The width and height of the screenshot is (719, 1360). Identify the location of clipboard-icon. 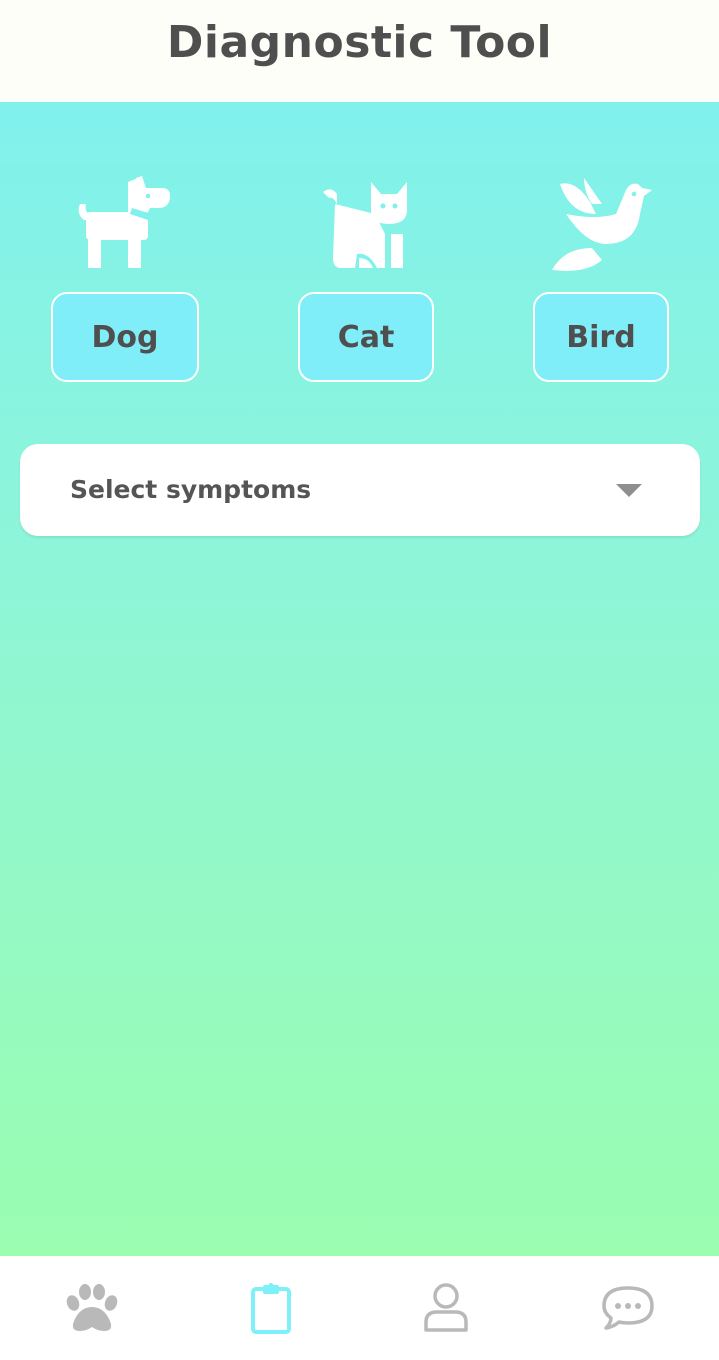
(271, 1308).